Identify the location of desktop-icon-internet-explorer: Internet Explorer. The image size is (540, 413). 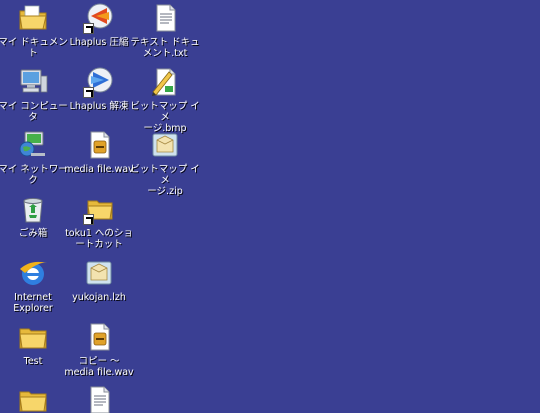
(33, 285).